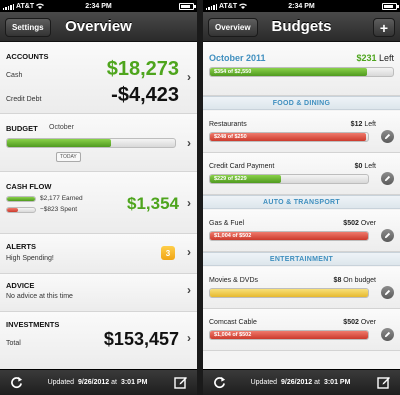 The width and height of the screenshot is (400, 395). What do you see at coordinates (351, 322) in the screenshot?
I see `budget-amount-value: $502` at bounding box center [351, 322].